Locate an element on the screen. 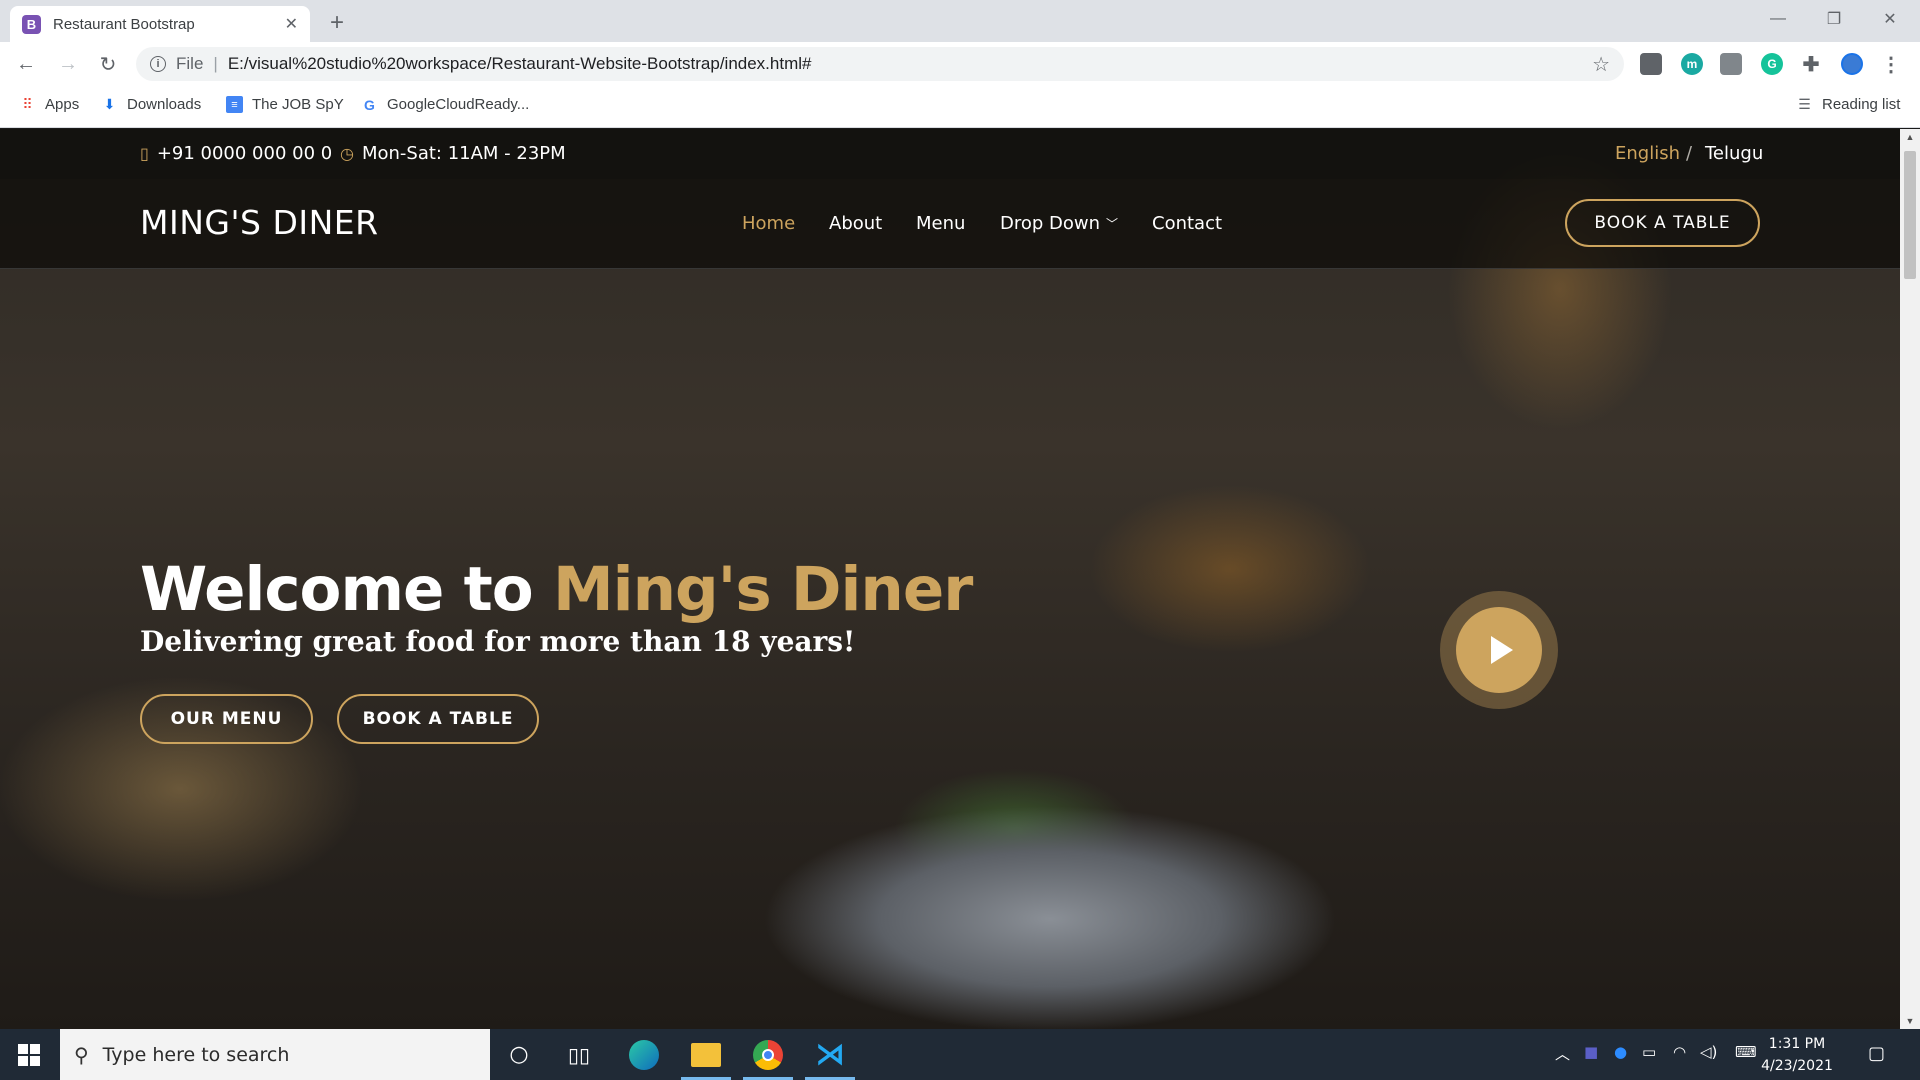 The width and height of the screenshot is (1920, 1080). file-explorer-icon is located at coordinates (706, 1054).